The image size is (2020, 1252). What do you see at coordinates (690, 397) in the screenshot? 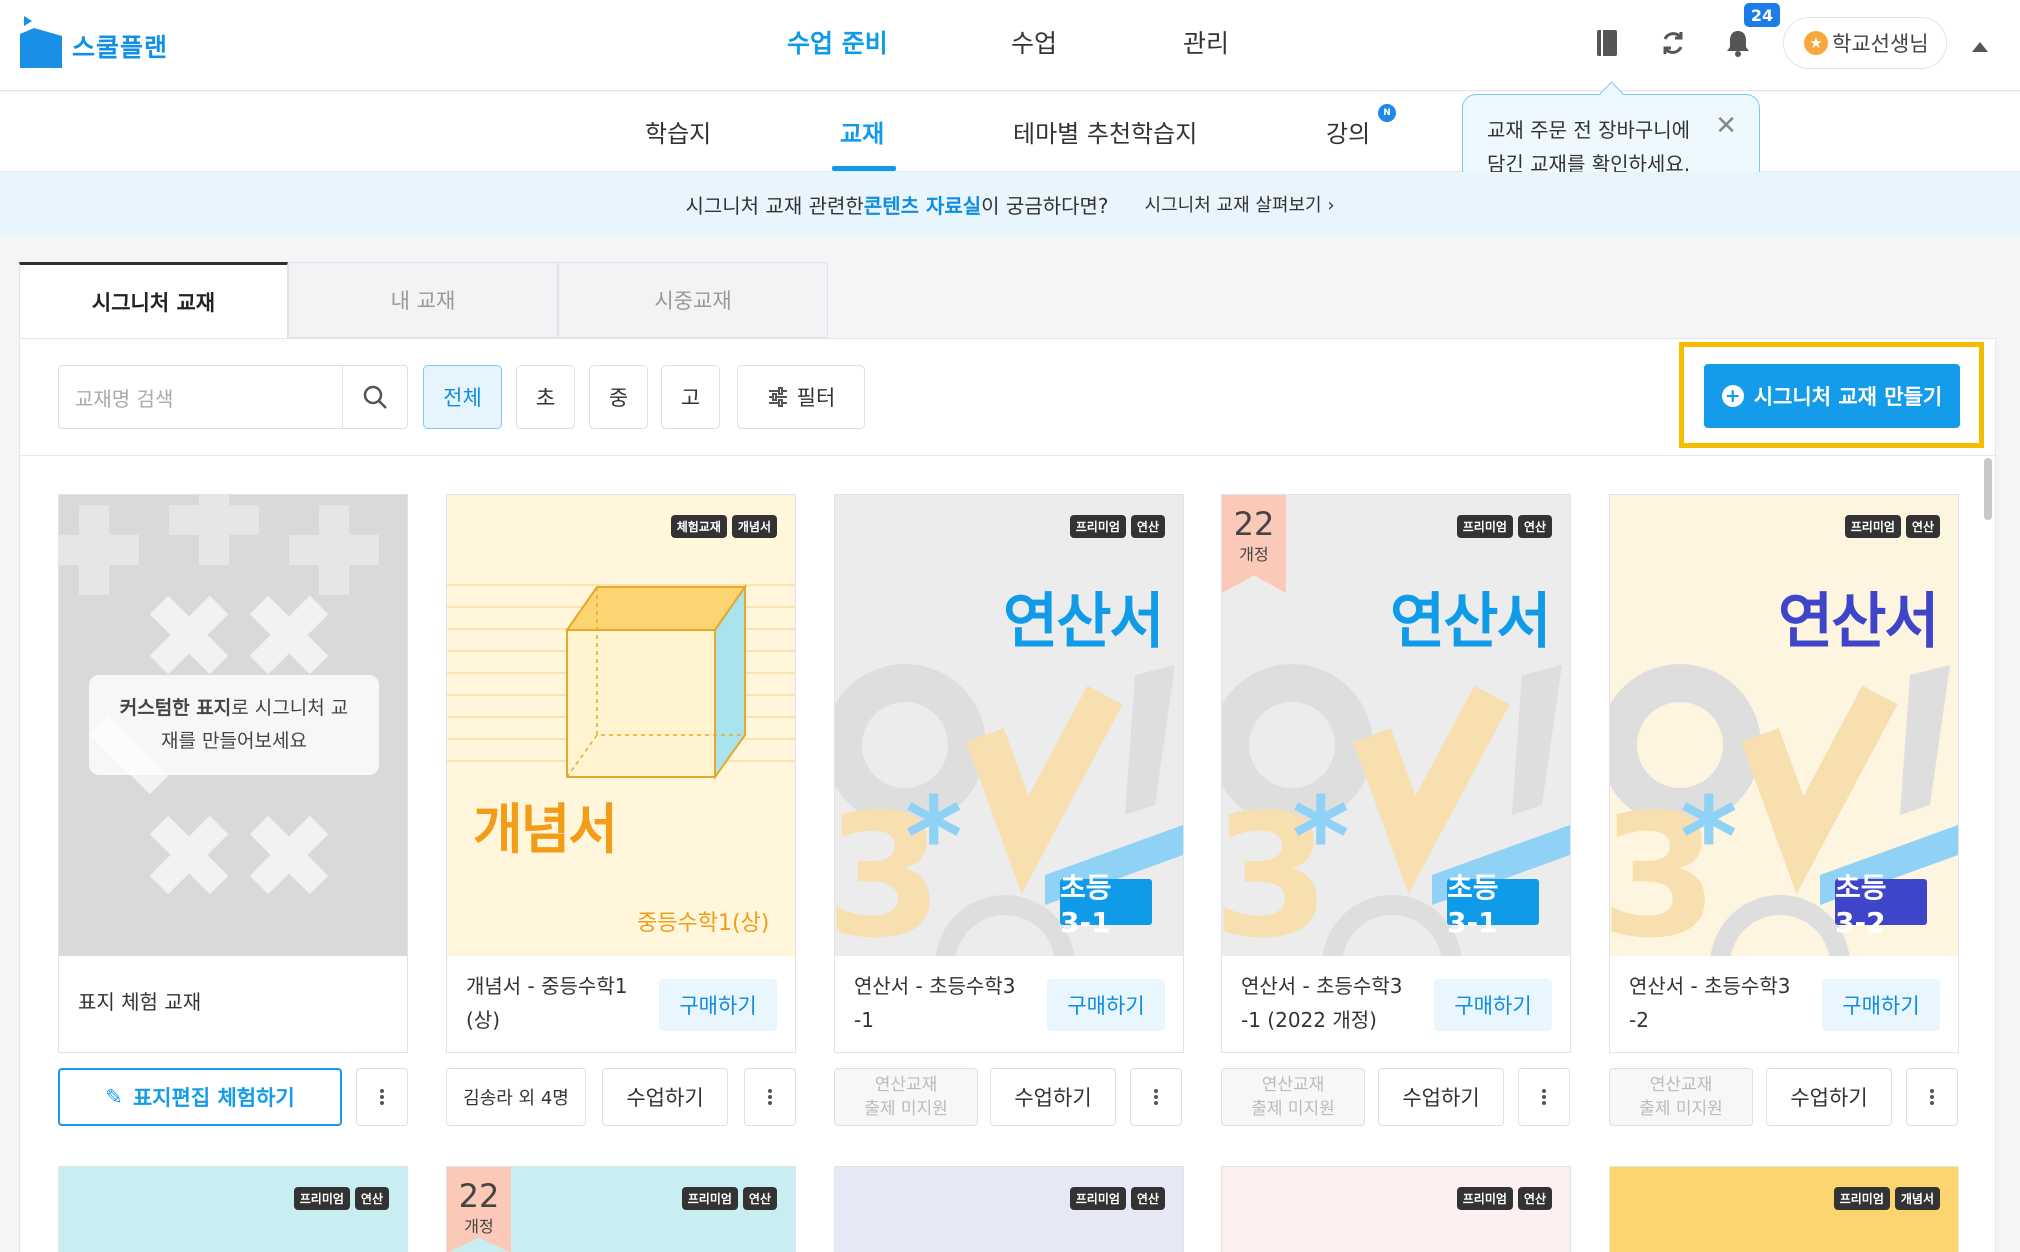
I see `filter-high: 고` at bounding box center [690, 397].